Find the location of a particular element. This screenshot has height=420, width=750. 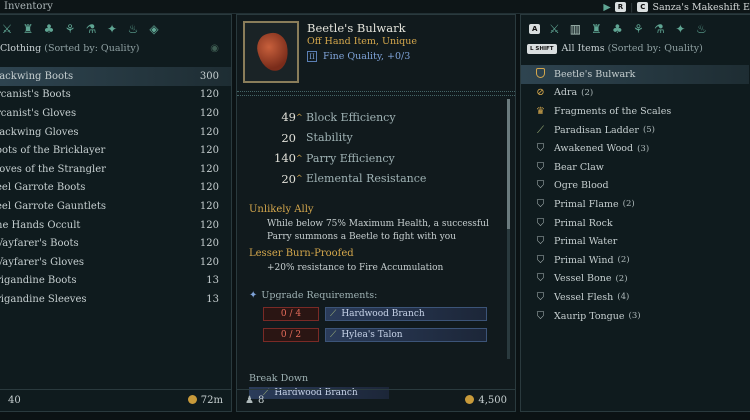

mid-currency: 4,500 is located at coordinates (486, 400).